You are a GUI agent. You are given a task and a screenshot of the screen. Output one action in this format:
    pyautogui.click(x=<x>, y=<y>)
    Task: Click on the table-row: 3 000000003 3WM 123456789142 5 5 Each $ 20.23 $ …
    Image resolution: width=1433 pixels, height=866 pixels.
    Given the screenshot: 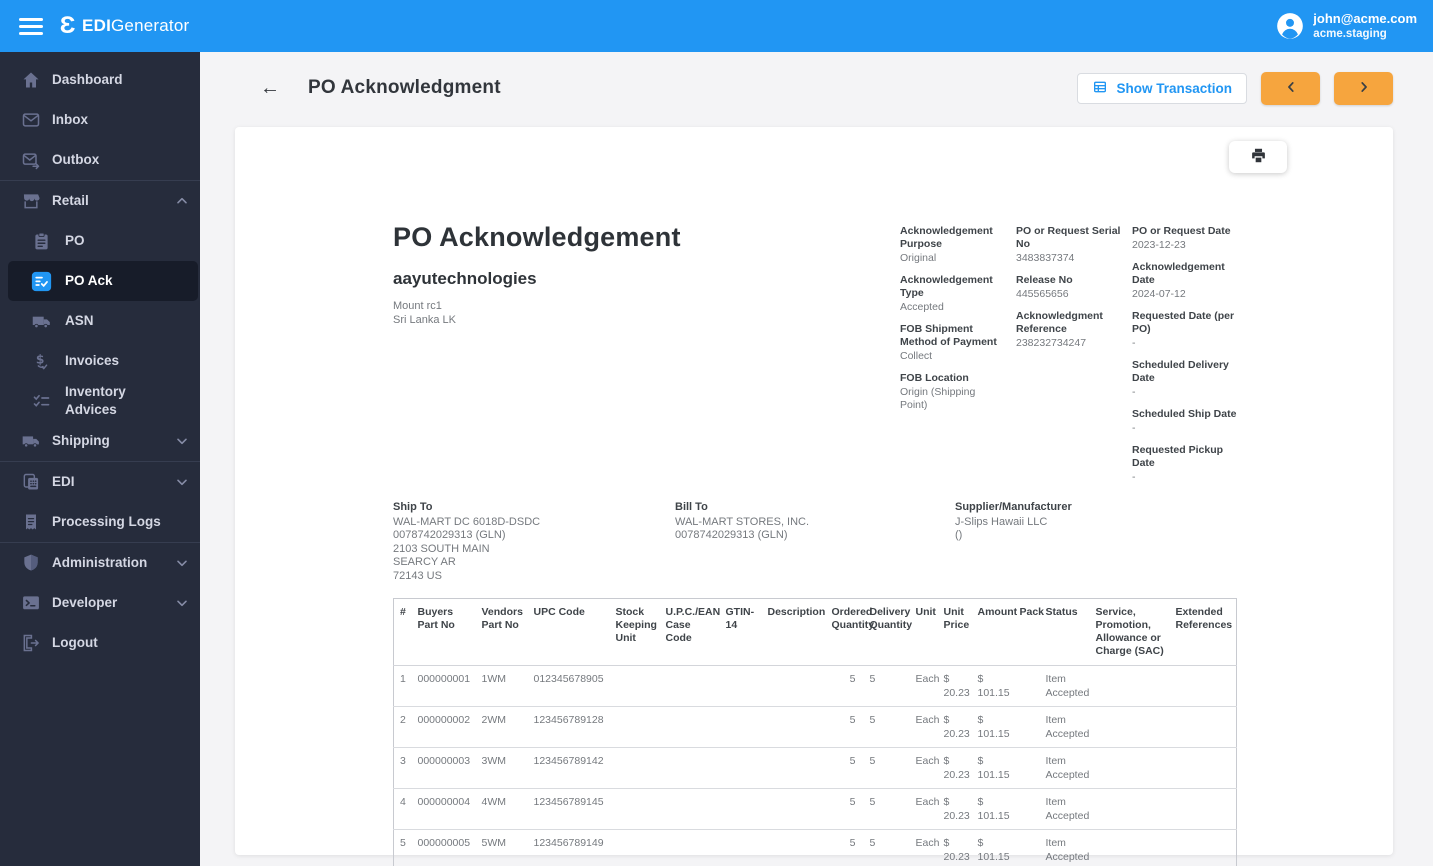 What is the action you would take?
    pyautogui.click(x=815, y=768)
    